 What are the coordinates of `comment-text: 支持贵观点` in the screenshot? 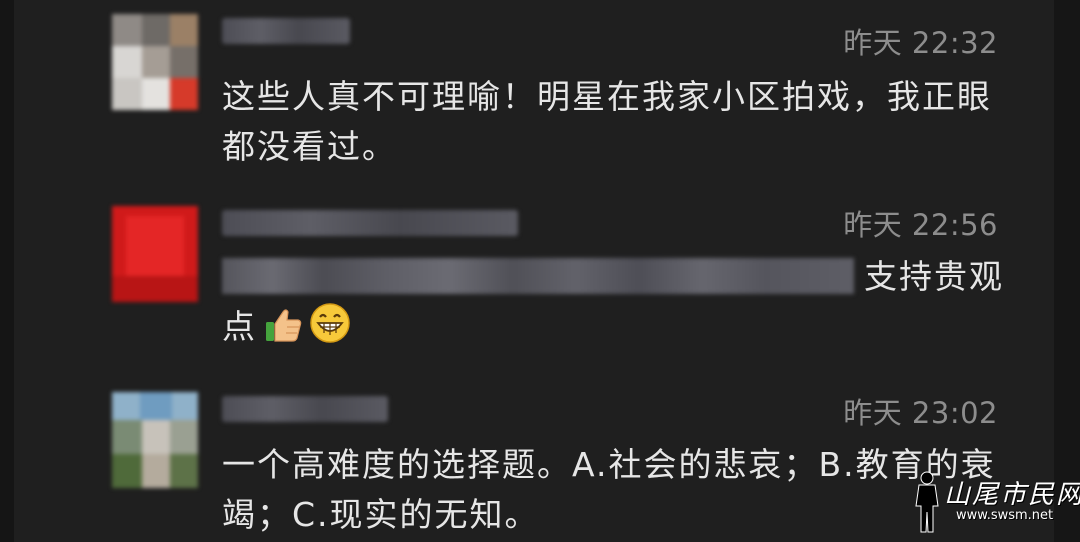 It's located at (622, 305).